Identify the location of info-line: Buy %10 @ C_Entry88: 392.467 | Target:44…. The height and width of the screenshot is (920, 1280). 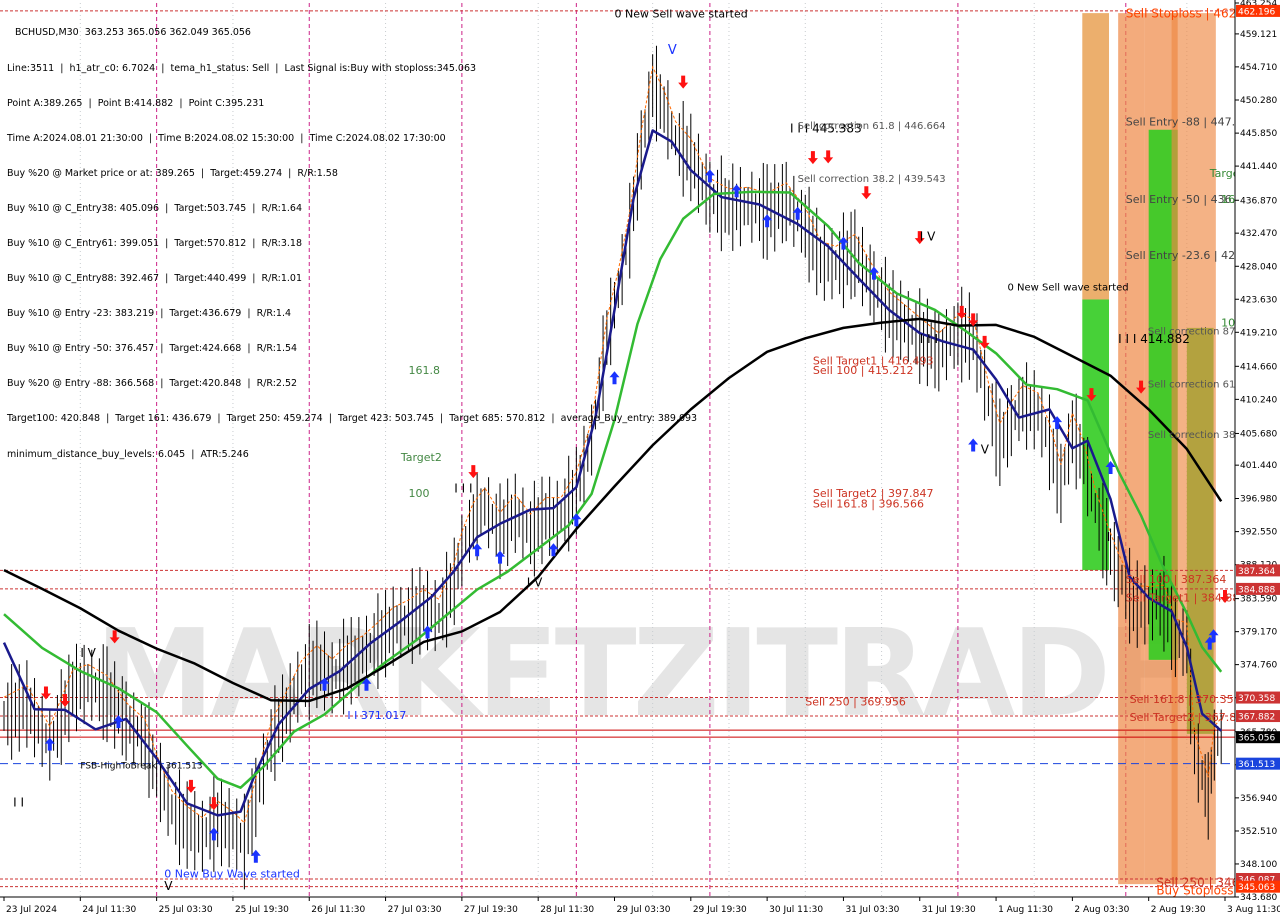
(154, 279).